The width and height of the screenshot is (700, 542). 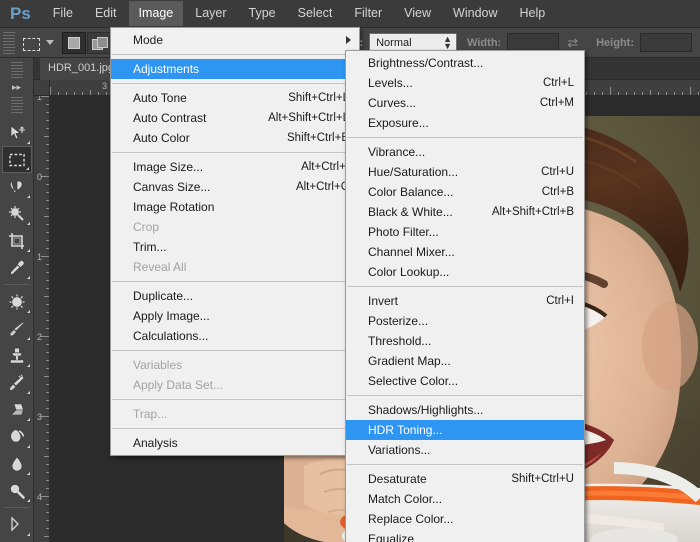 I want to click on gradient-tool, so click(x=17, y=436).